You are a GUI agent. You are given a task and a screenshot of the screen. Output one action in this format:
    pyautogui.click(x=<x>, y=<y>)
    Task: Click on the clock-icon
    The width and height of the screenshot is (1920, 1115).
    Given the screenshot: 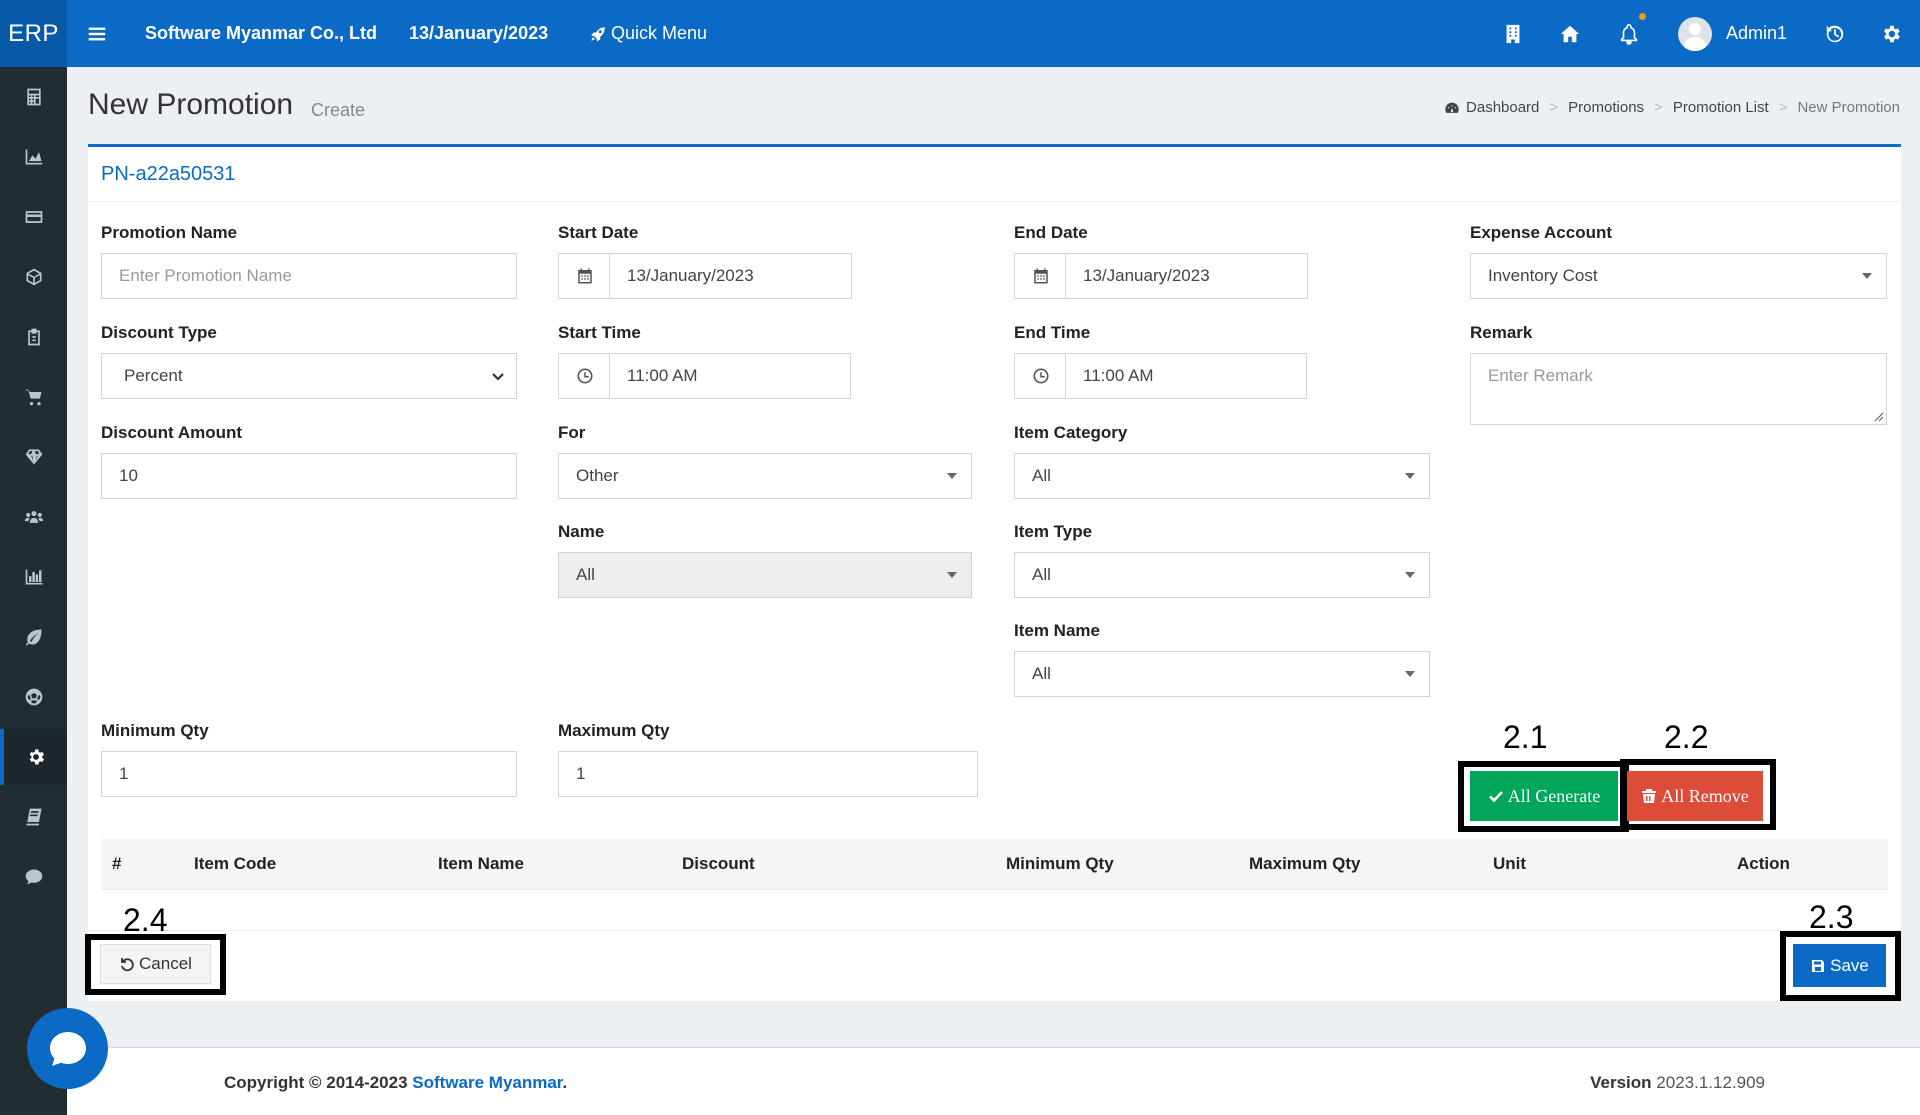 What is the action you would take?
    pyautogui.click(x=1040, y=376)
    